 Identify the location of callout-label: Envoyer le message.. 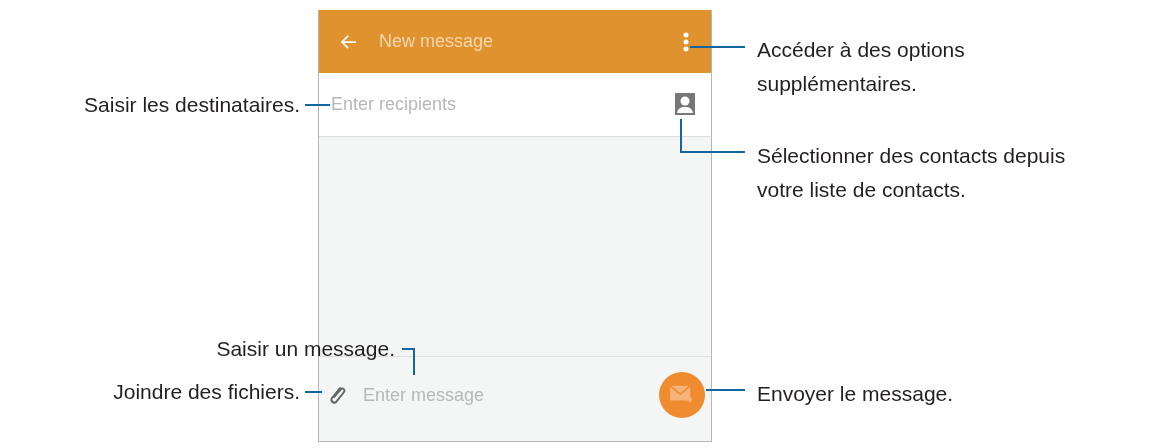
(855, 394).